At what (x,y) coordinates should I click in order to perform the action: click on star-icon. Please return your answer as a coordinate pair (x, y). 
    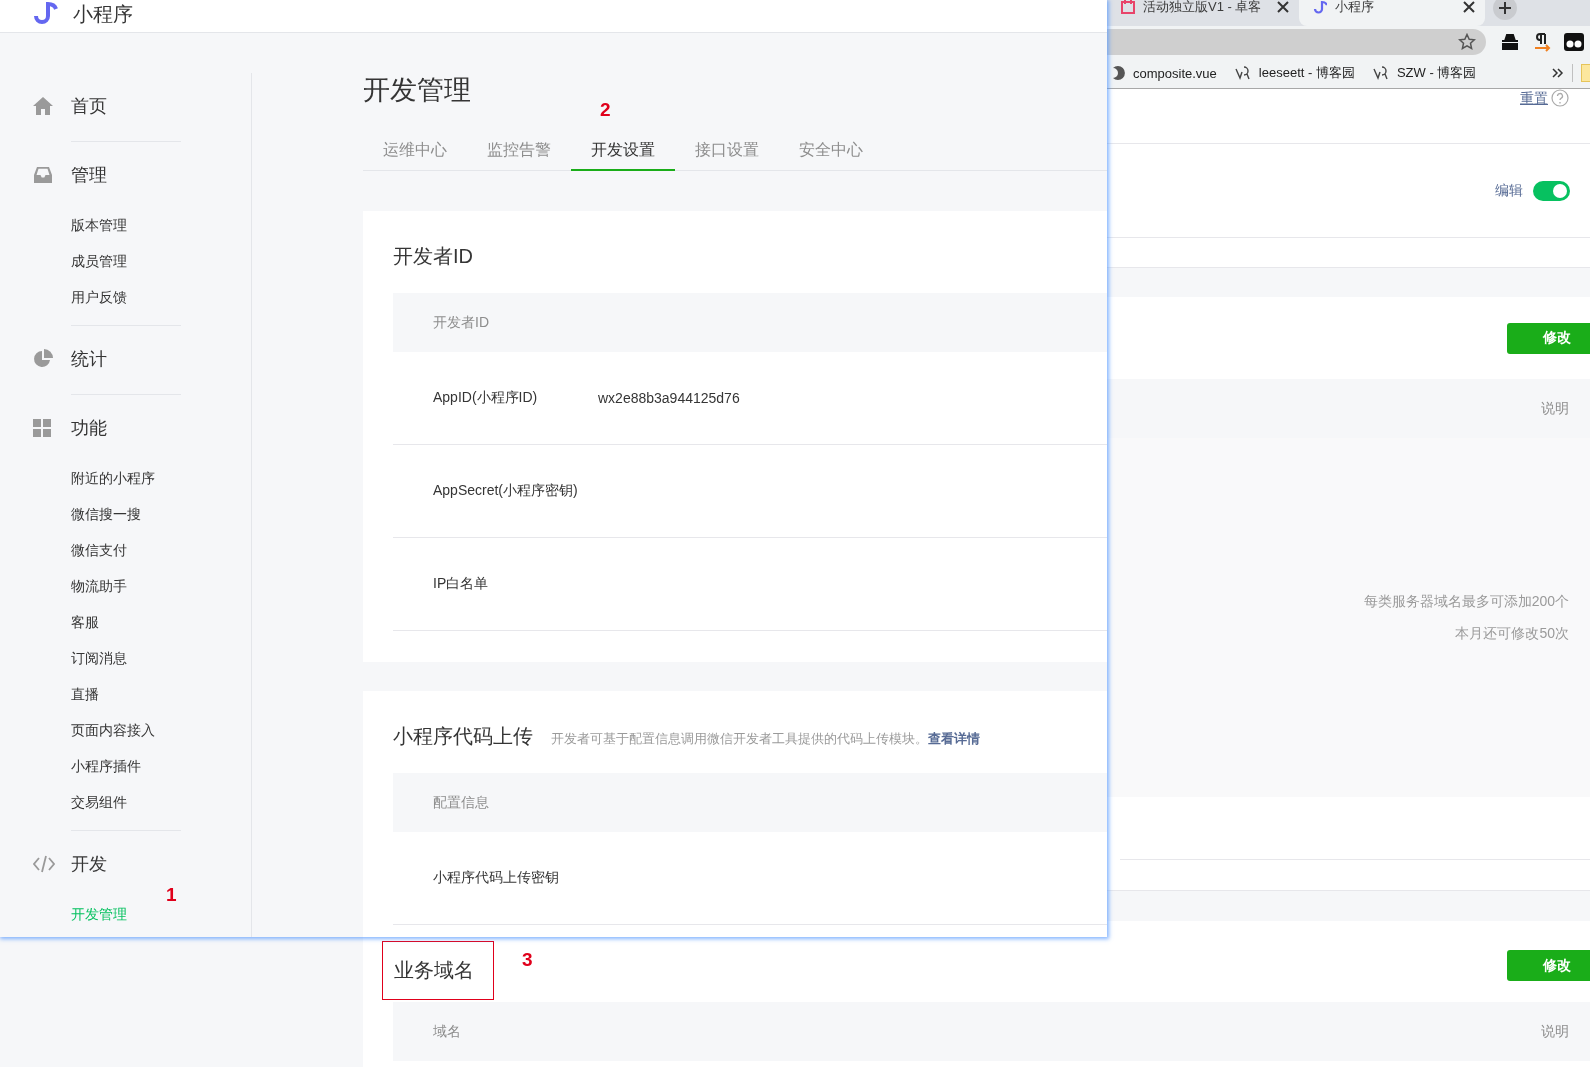
    Looking at the image, I should click on (1467, 42).